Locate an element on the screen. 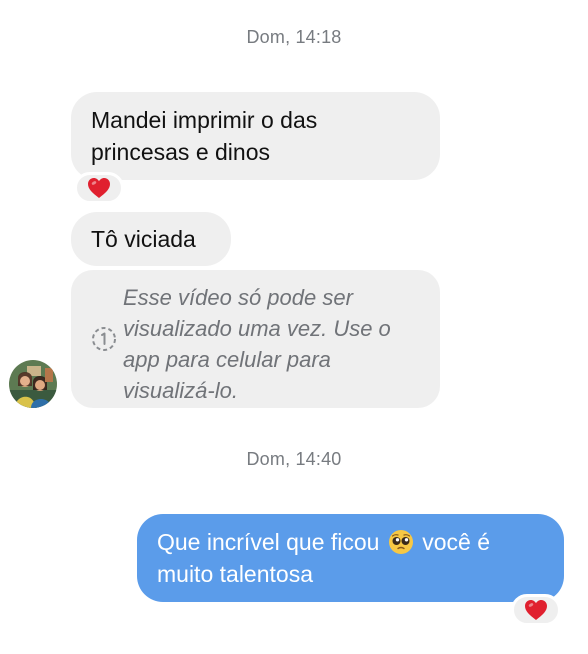 This screenshot has height=654, width=588. contact-avatar is located at coordinates (33, 384).